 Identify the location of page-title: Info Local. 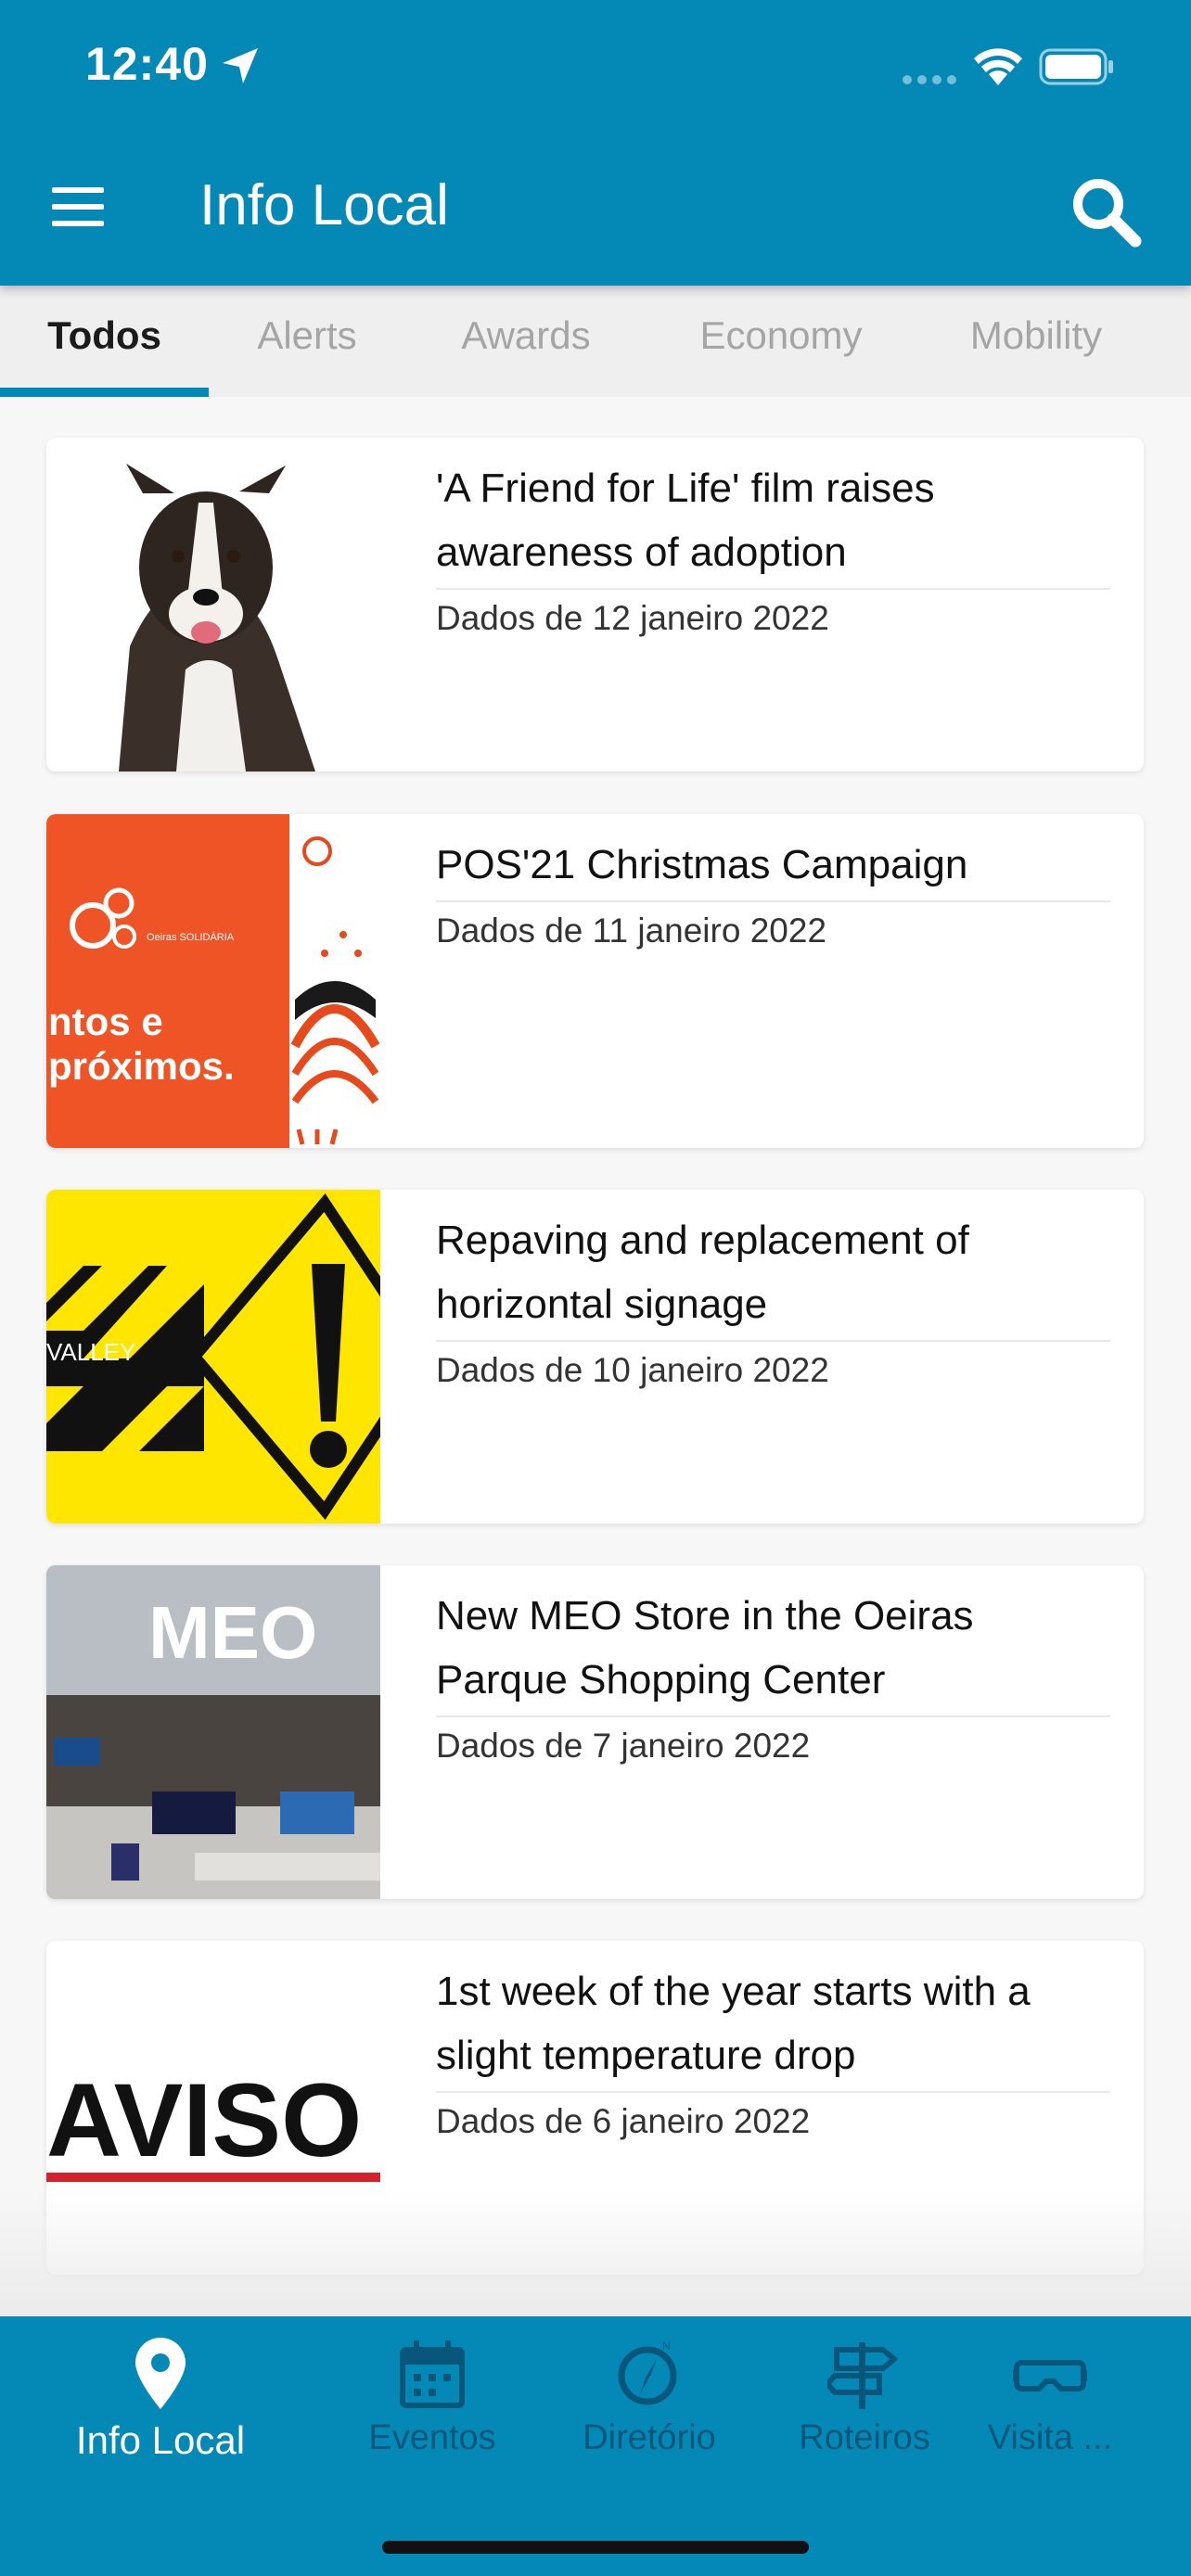
(324, 205).